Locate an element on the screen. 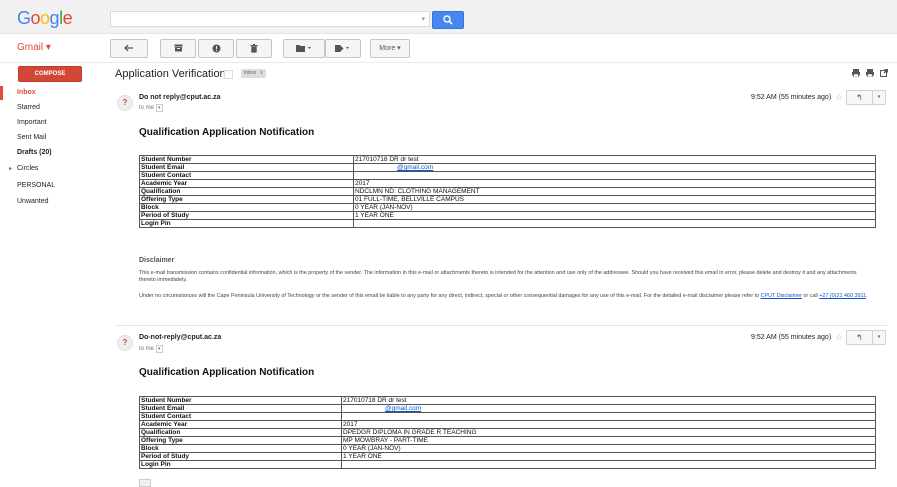  divider is located at coordinates (448, 62).